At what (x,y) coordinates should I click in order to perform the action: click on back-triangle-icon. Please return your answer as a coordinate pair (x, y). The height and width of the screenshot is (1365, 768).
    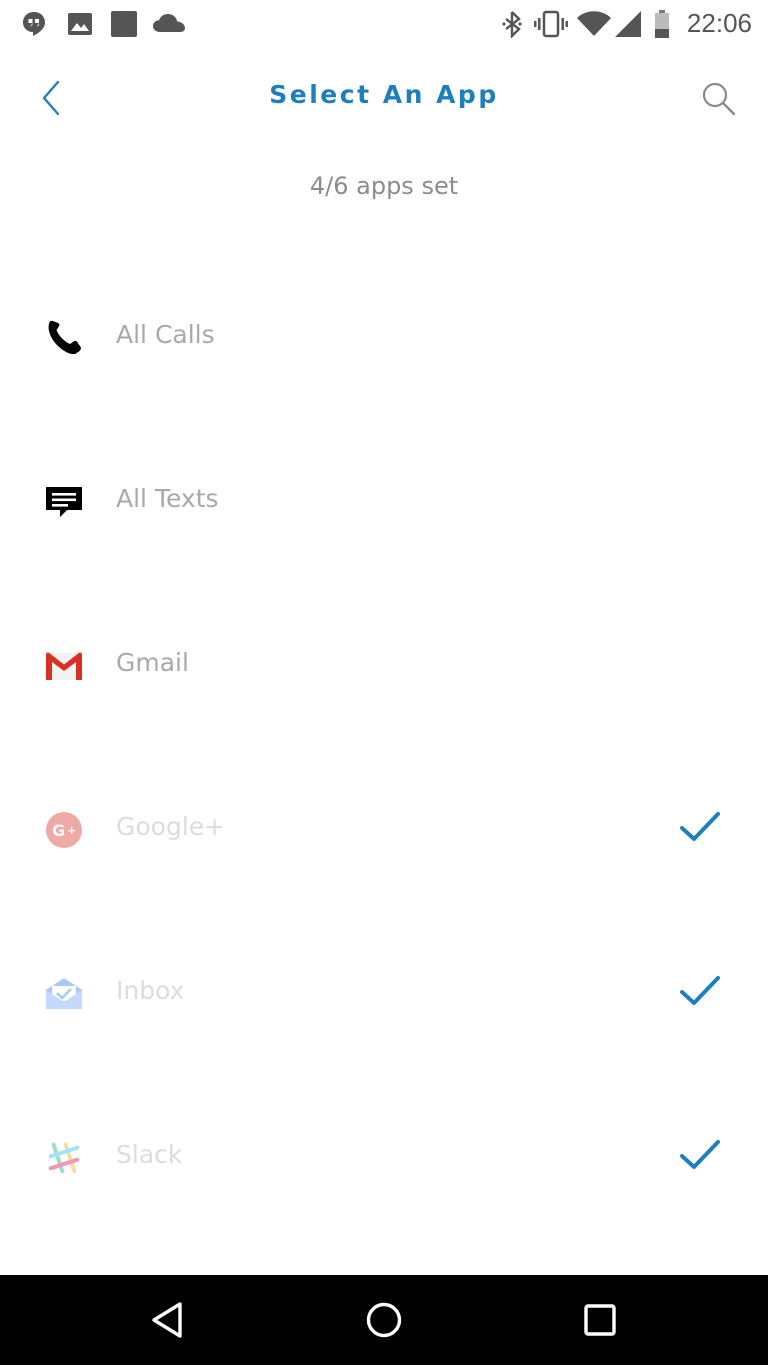
    Looking at the image, I should click on (168, 1320).